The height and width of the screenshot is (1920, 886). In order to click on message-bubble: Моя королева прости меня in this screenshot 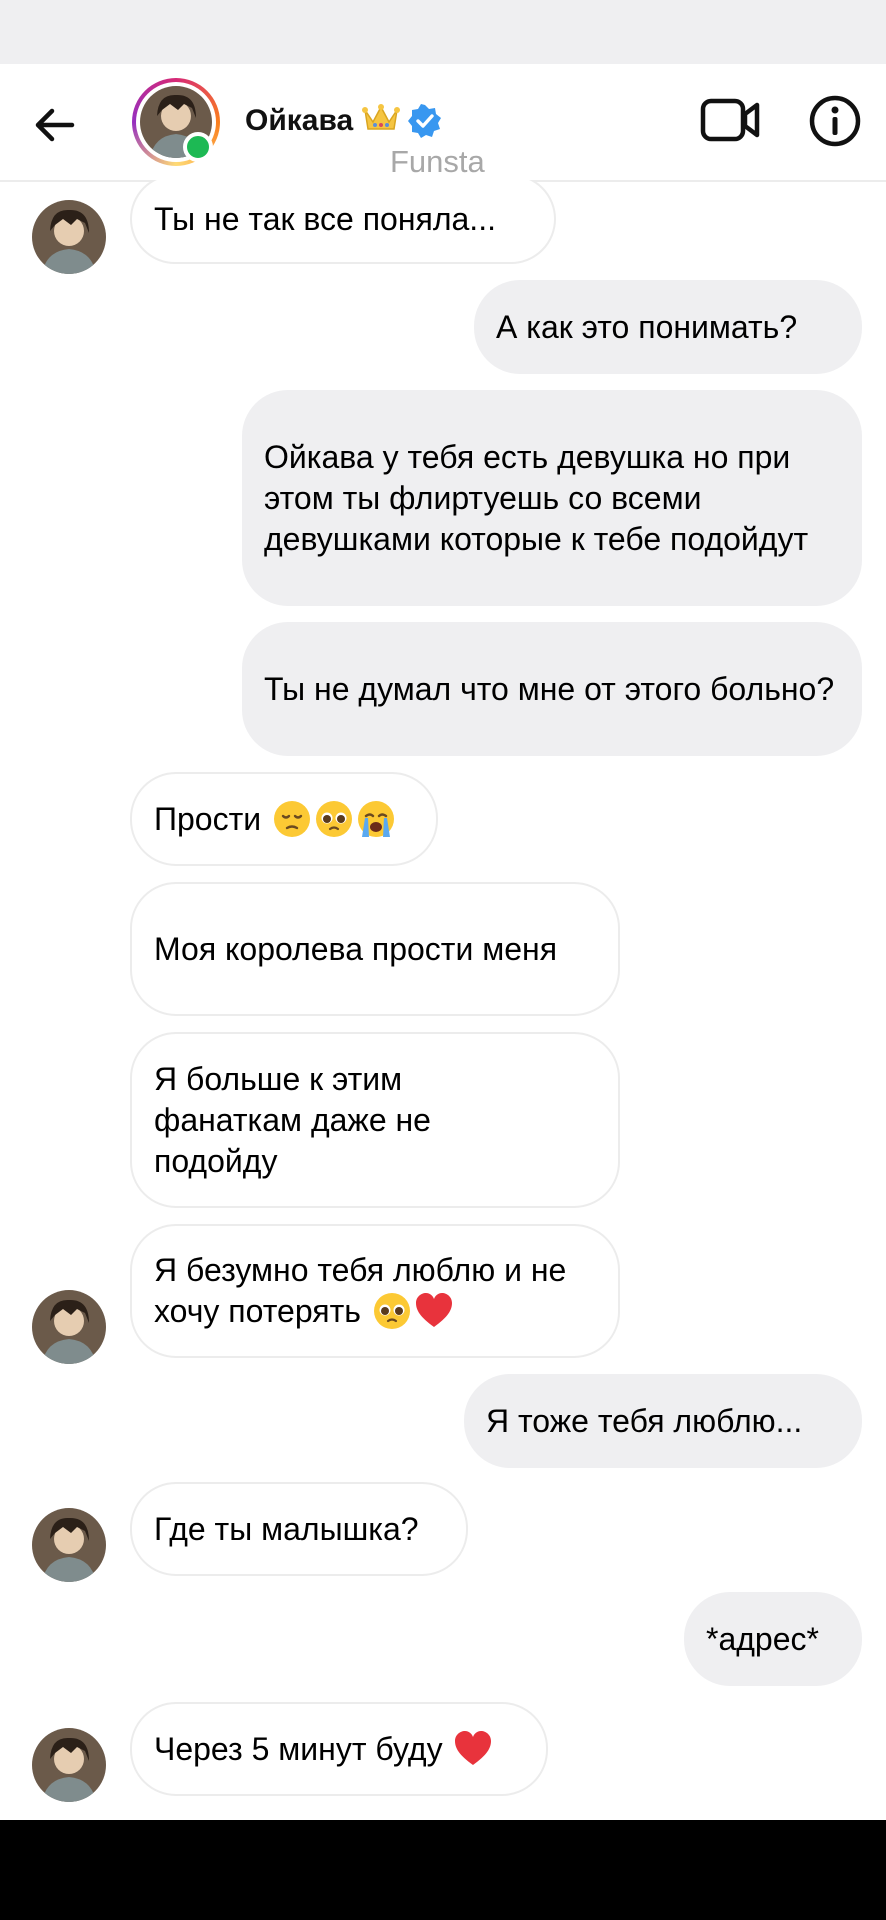, I will do `click(375, 949)`.